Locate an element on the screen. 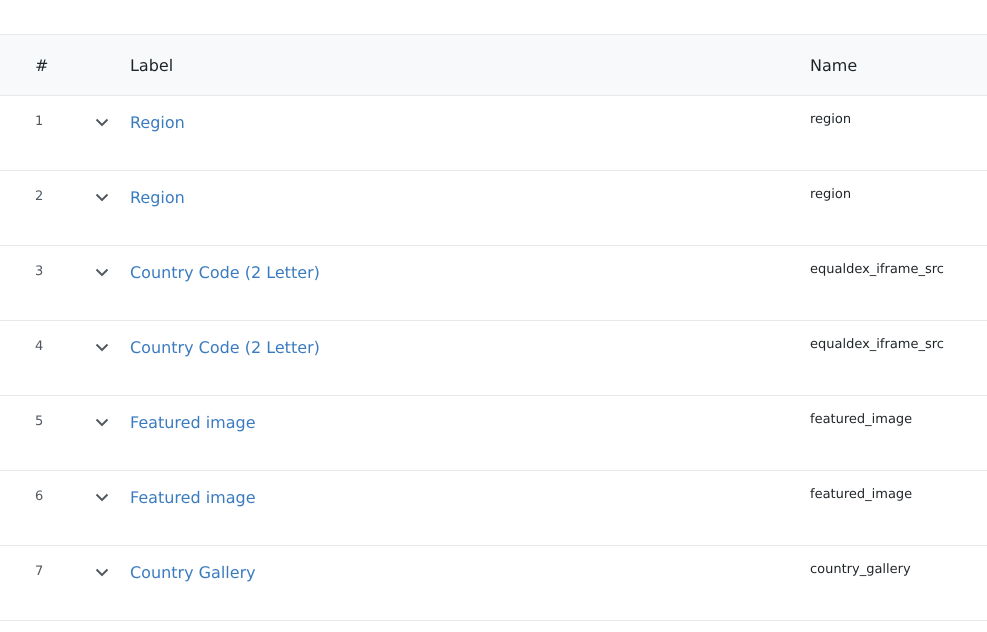 Image resolution: width=987 pixels, height=632 pixels. row-number: 1 is located at coordinates (39, 122).